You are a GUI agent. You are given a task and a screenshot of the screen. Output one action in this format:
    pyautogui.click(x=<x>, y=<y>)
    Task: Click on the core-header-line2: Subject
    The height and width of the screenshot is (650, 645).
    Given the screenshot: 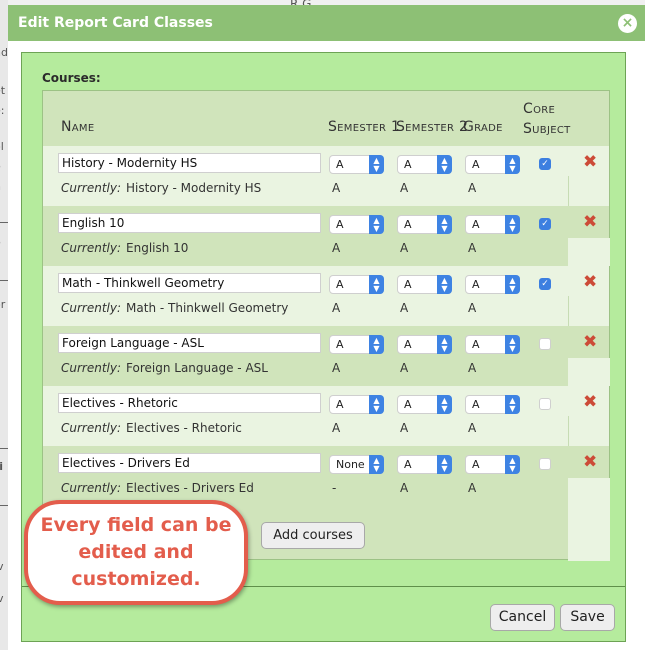 What is the action you would take?
    pyautogui.click(x=547, y=129)
    